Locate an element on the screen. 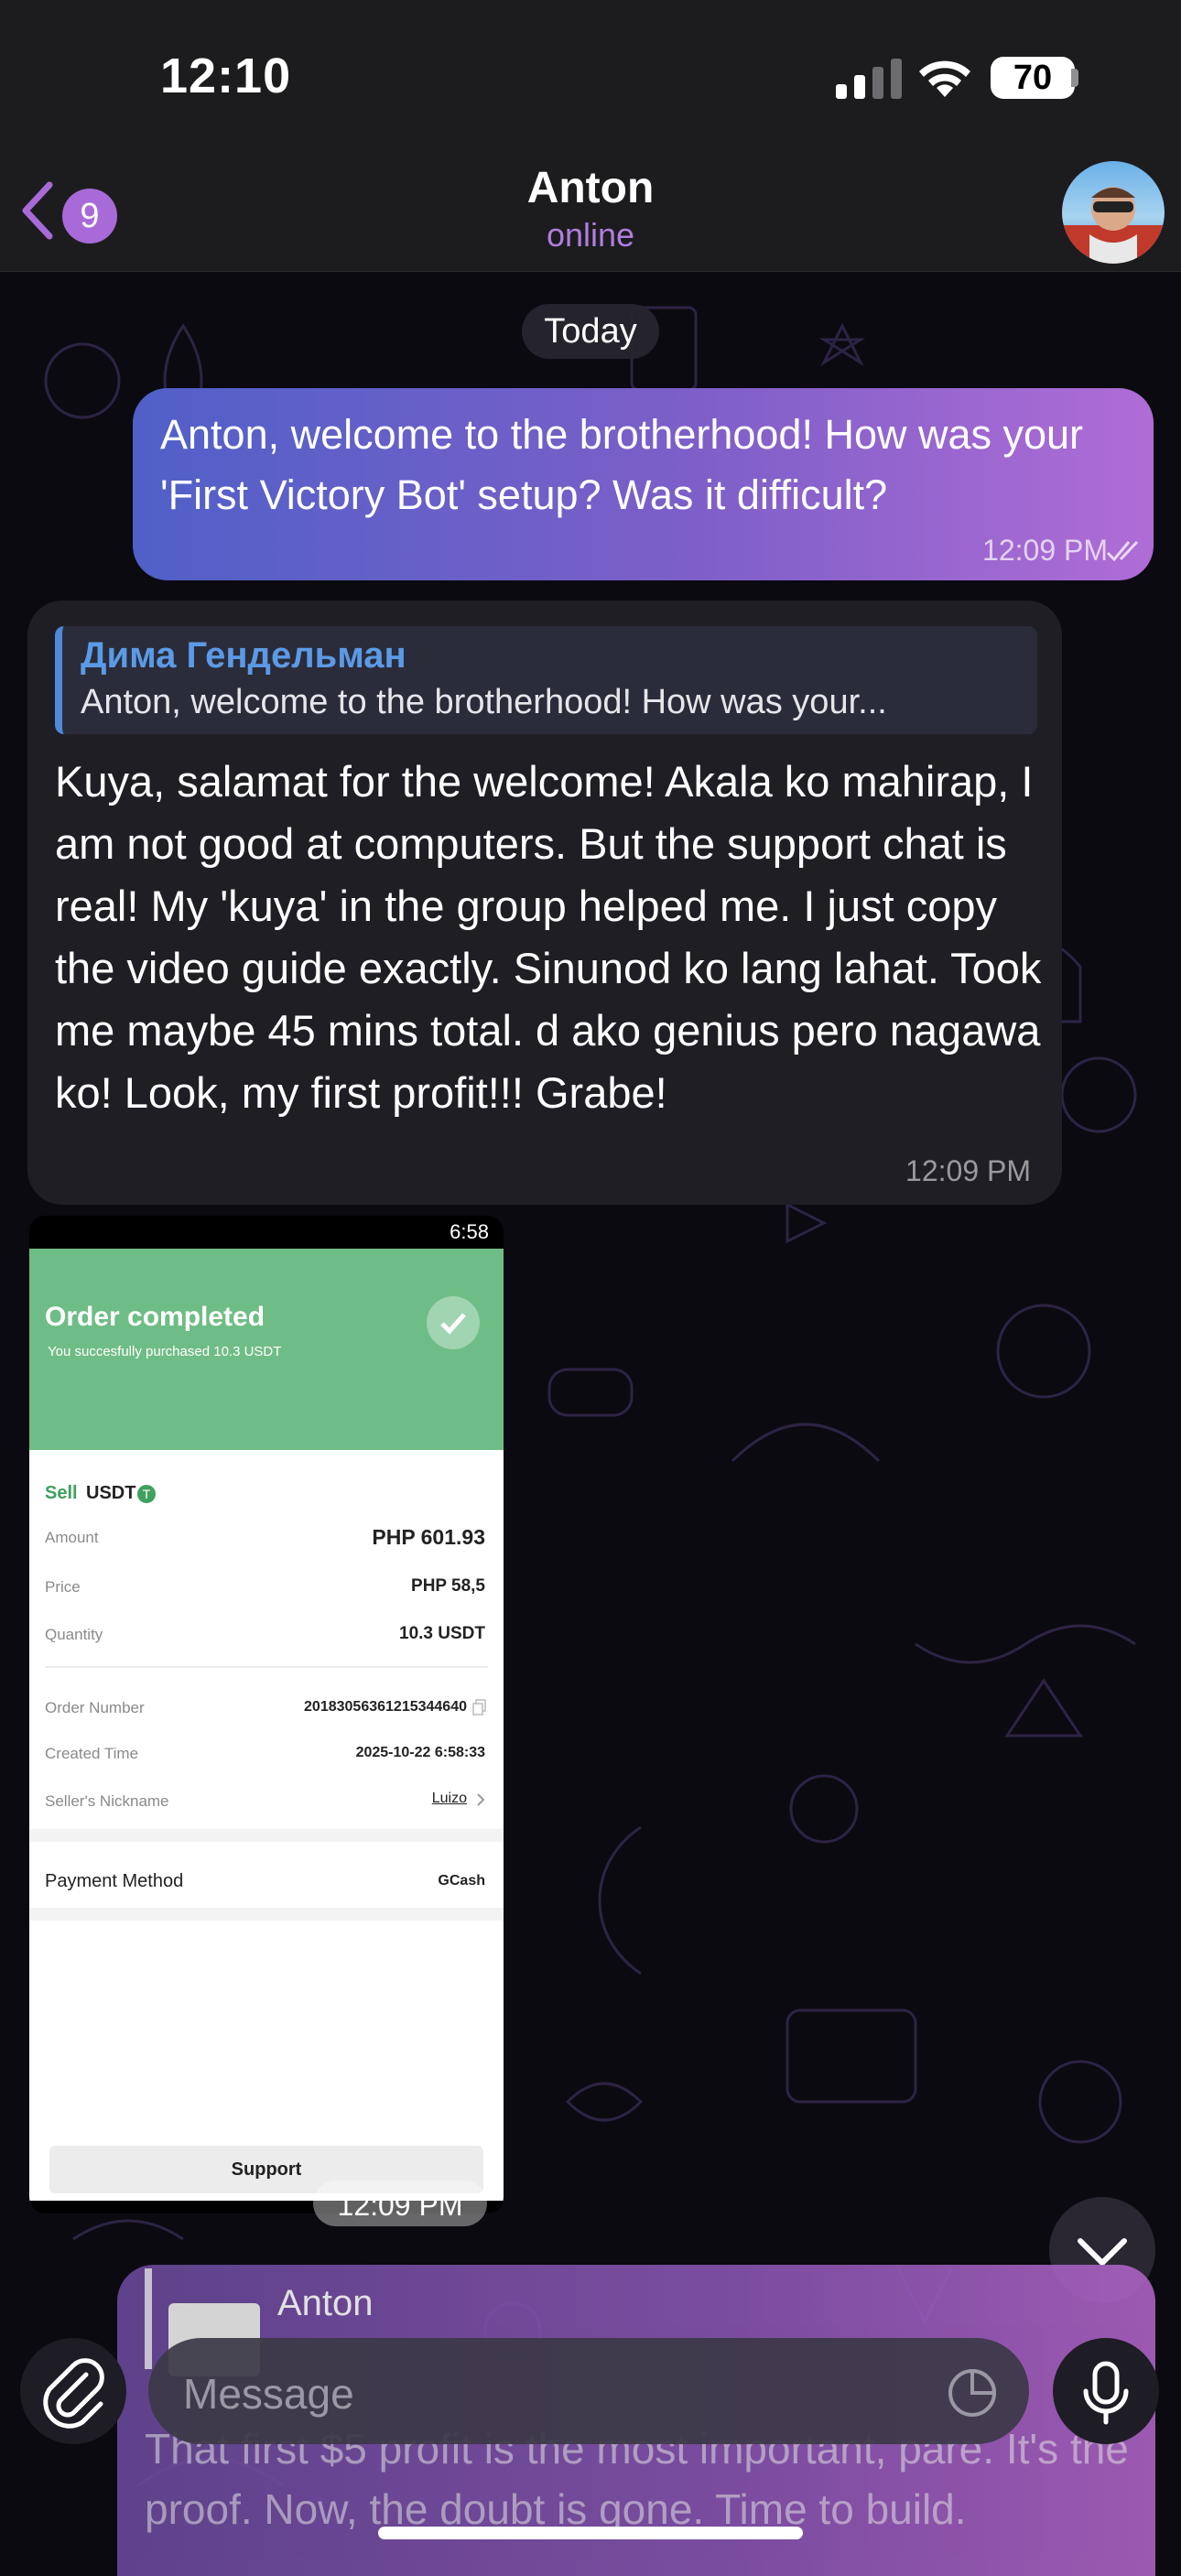 Image resolution: width=1181 pixels, height=2576 pixels. message-input: Message is located at coordinates (588, 2391).